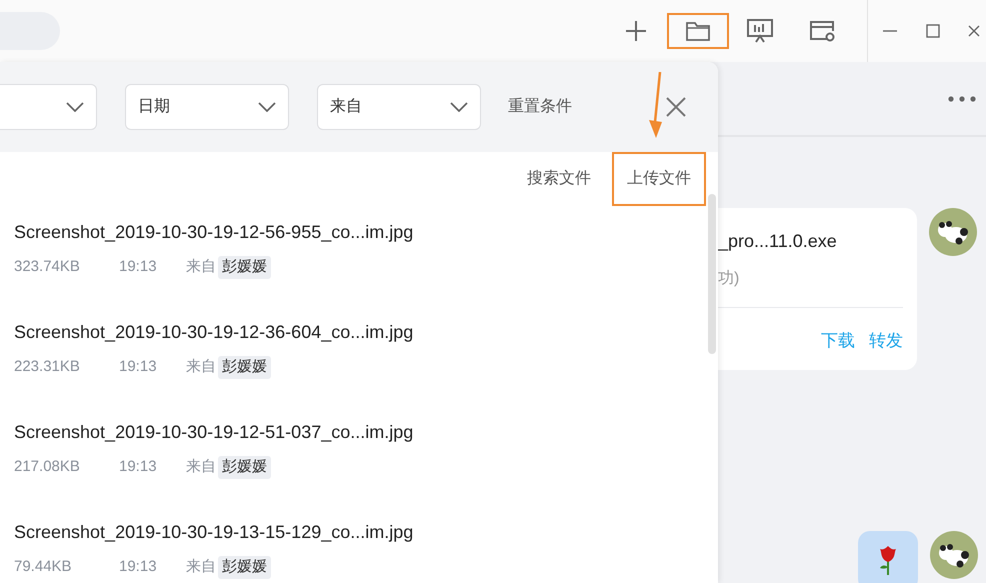 The image size is (986, 583). What do you see at coordinates (47, 267) in the screenshot?
I see `file-size: 323.74KB` at bounding box center [47, 267].